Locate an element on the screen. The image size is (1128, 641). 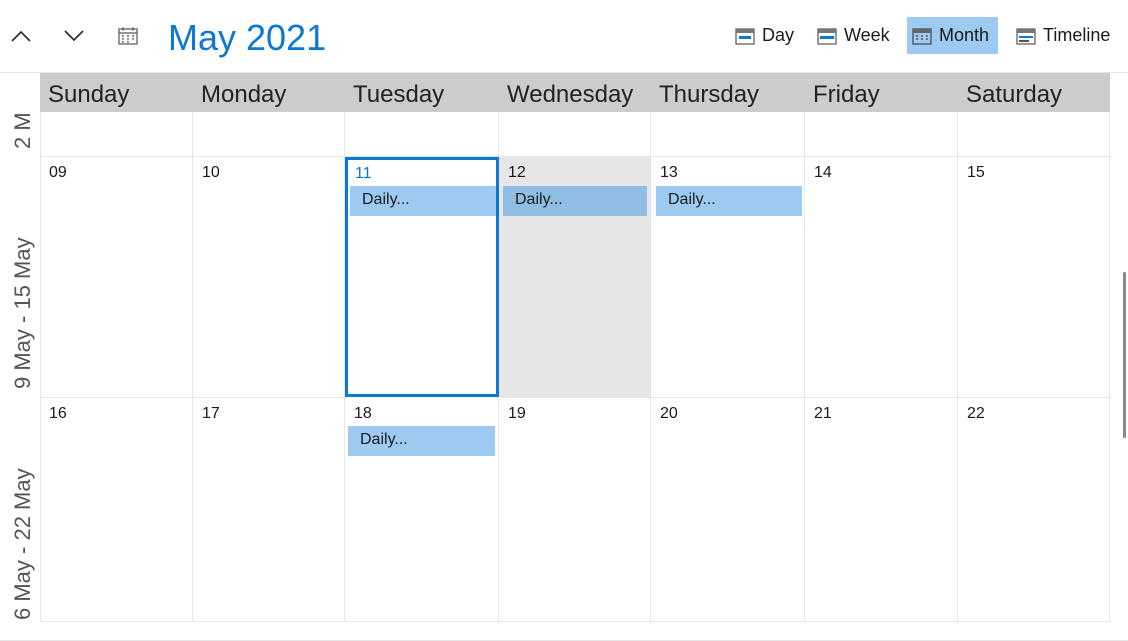
week-view-button: Week is located at coordinates (853, 35).